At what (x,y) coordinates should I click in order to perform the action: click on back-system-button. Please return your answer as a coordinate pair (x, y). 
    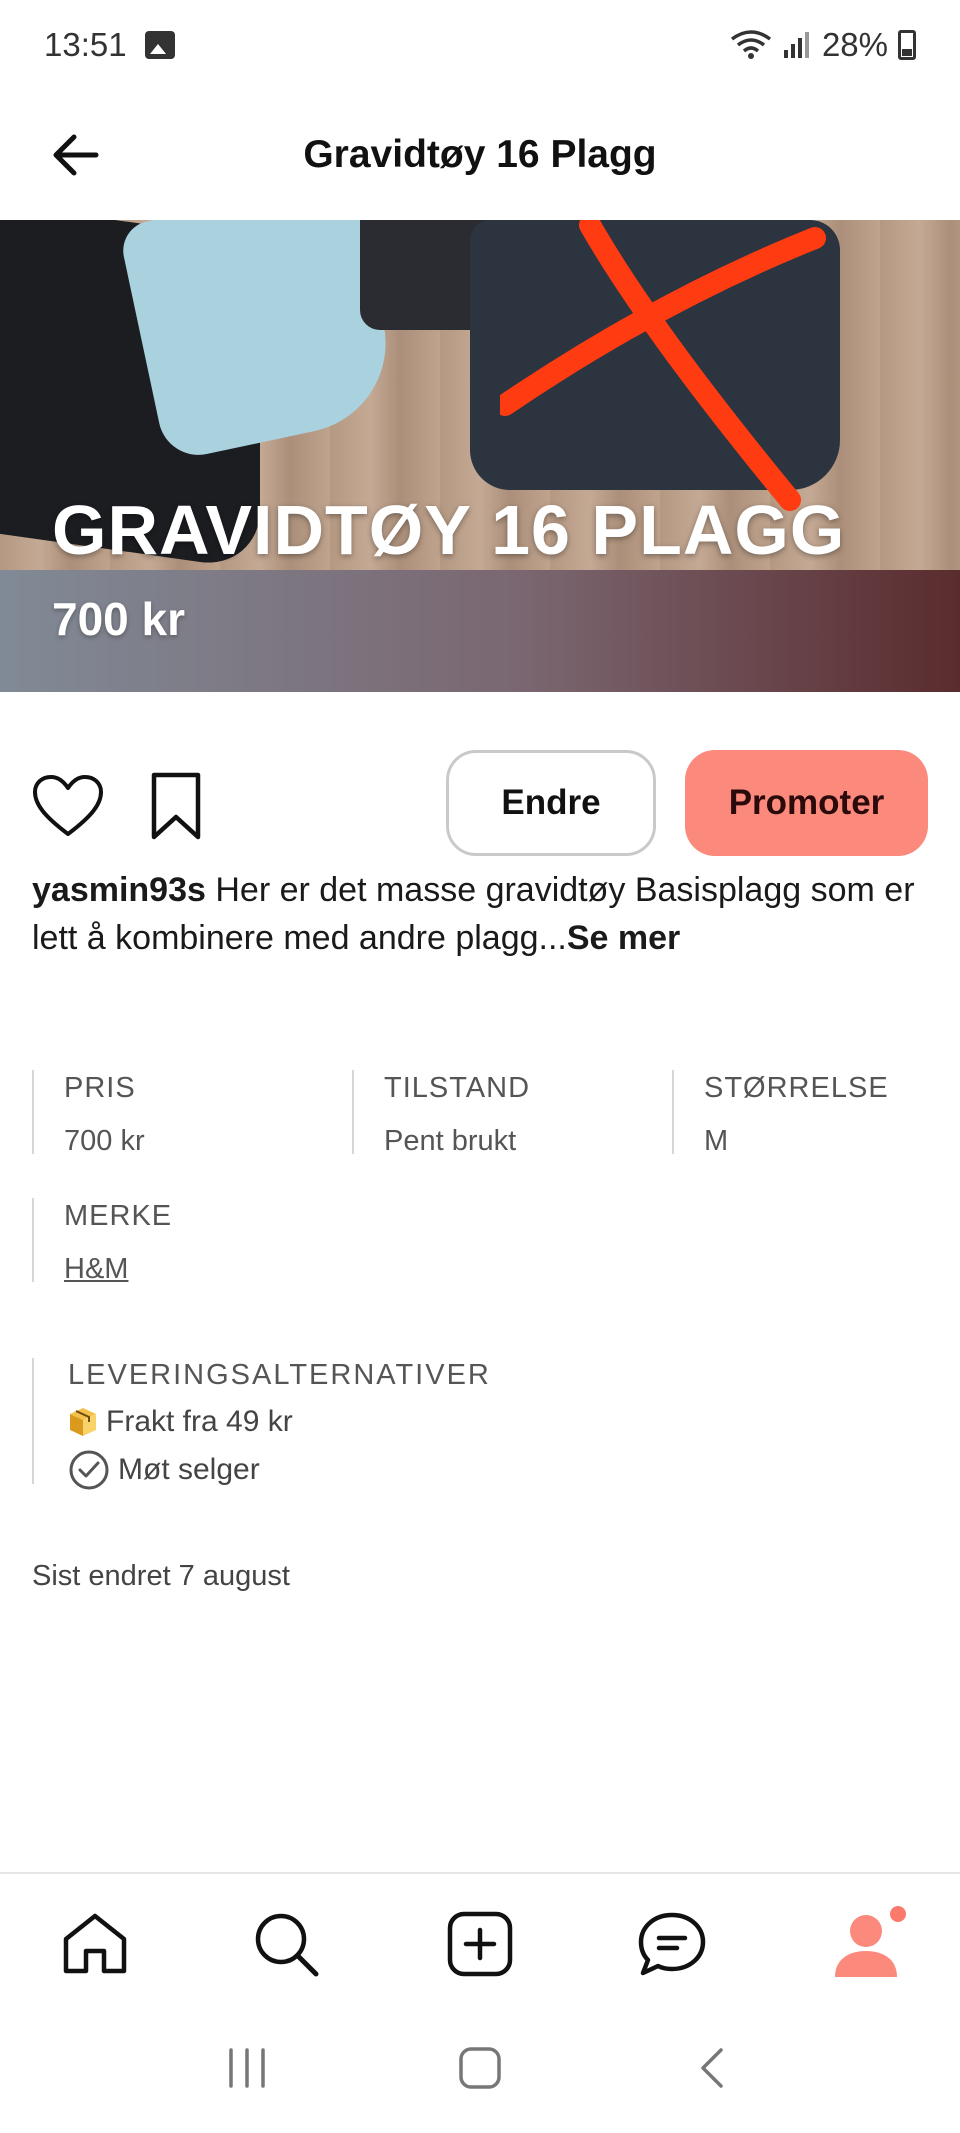
    Looking at the image, I should click on (713, 2068).